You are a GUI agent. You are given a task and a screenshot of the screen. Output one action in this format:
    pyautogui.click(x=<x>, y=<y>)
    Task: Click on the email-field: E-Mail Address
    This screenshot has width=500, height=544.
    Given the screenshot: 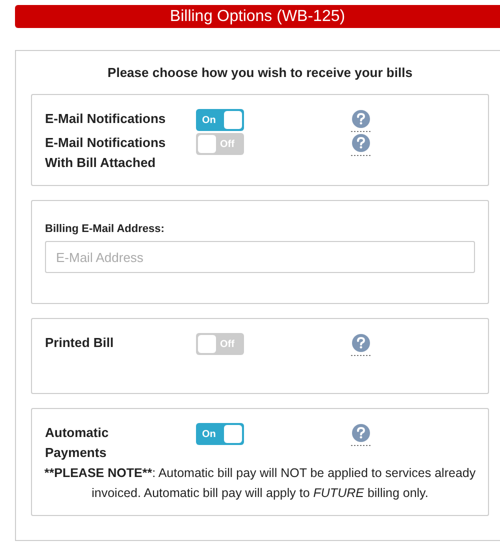 What is the action you would take?
    pyautogui.click(x=260, y=257)
    